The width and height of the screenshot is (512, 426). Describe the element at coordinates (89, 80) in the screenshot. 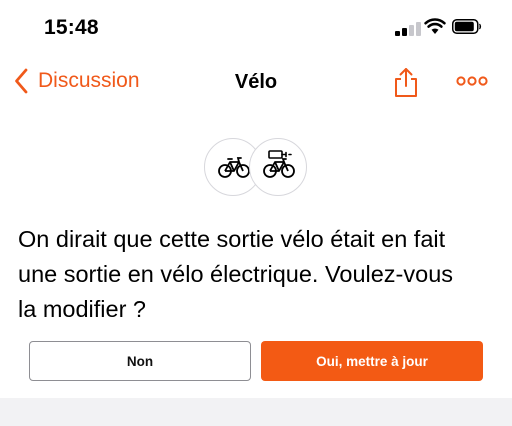

I see `back-label: Discussion` at that location.